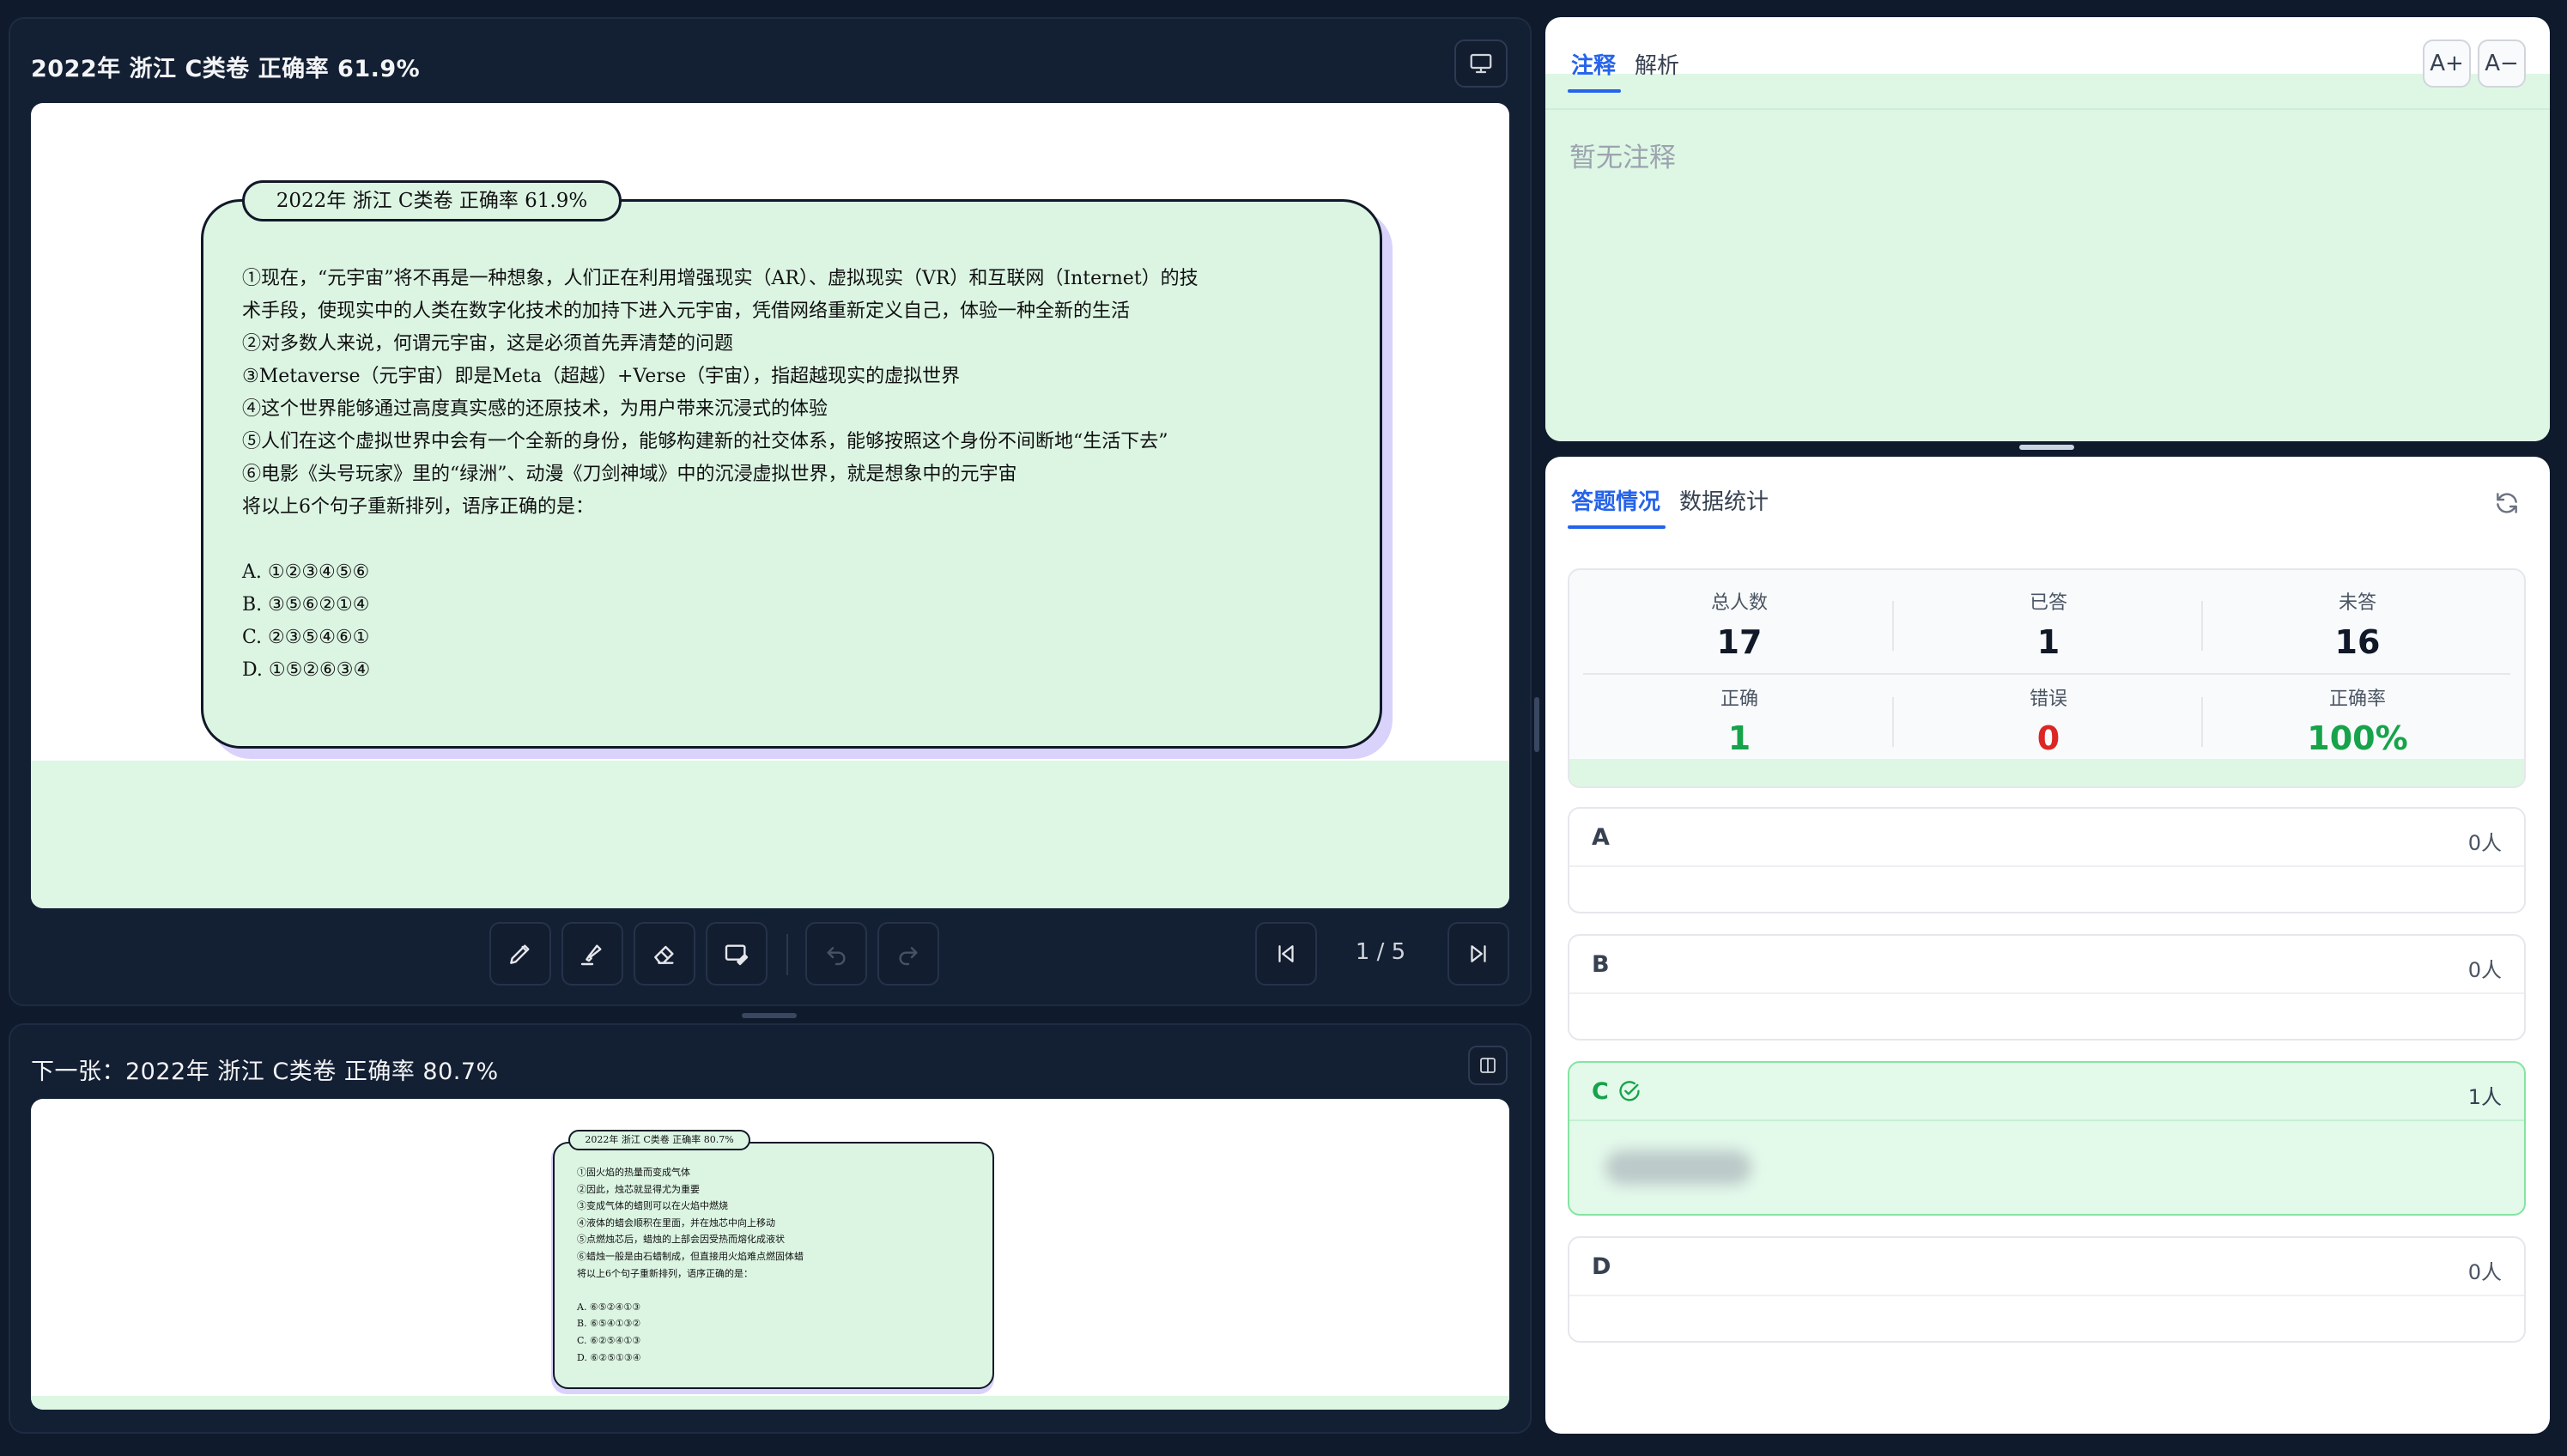  I want to click on stat-wrong: 错误 0, so click(2048, 723).